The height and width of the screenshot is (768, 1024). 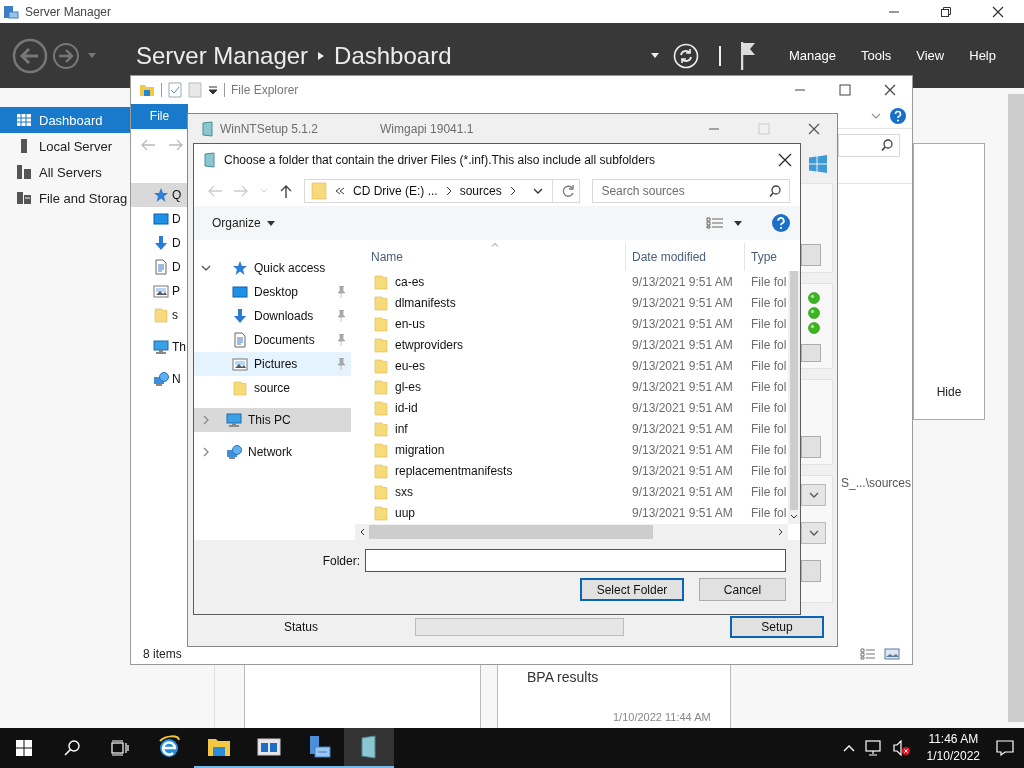 I want to click on sidebar-item: File and Storag, so click(x=65, y=198).